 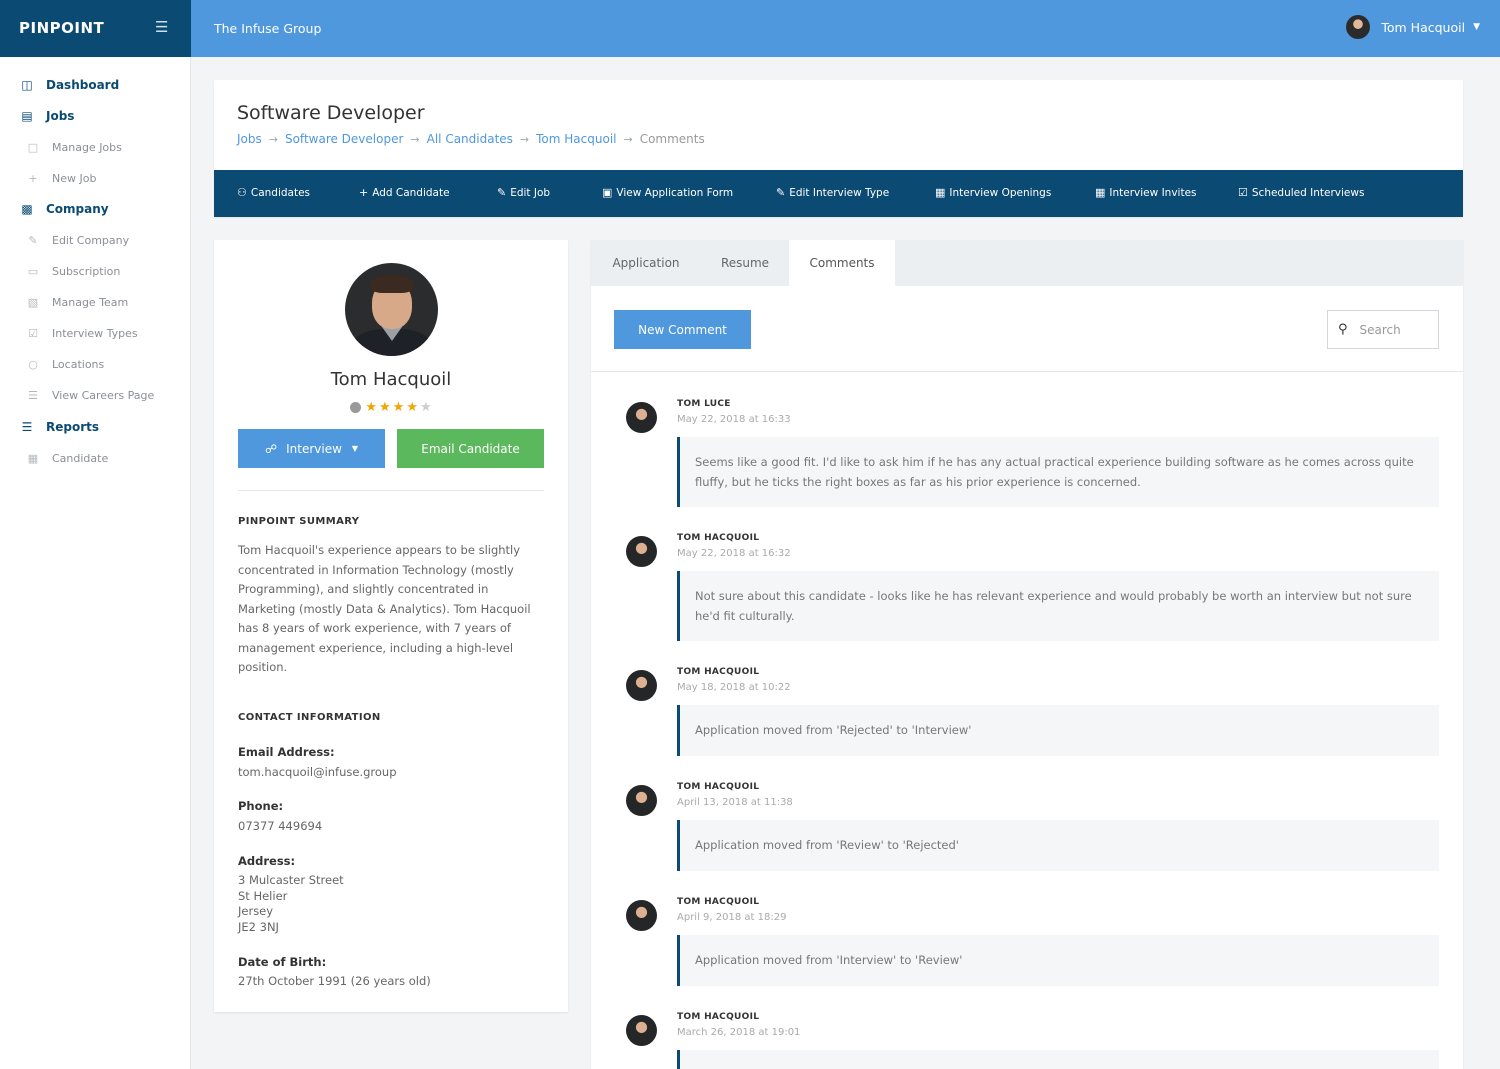 I want to click on phone-value: 07377 449694, so click(x=280, y=826).